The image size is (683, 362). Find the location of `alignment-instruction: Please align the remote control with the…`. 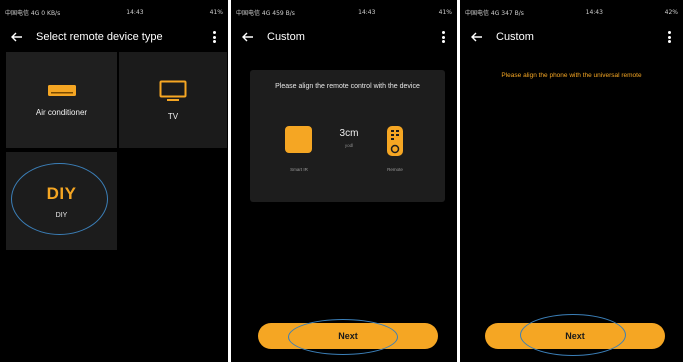

alignment-instruction: Please align the remote control with the… is located at coordinates (347, 86).